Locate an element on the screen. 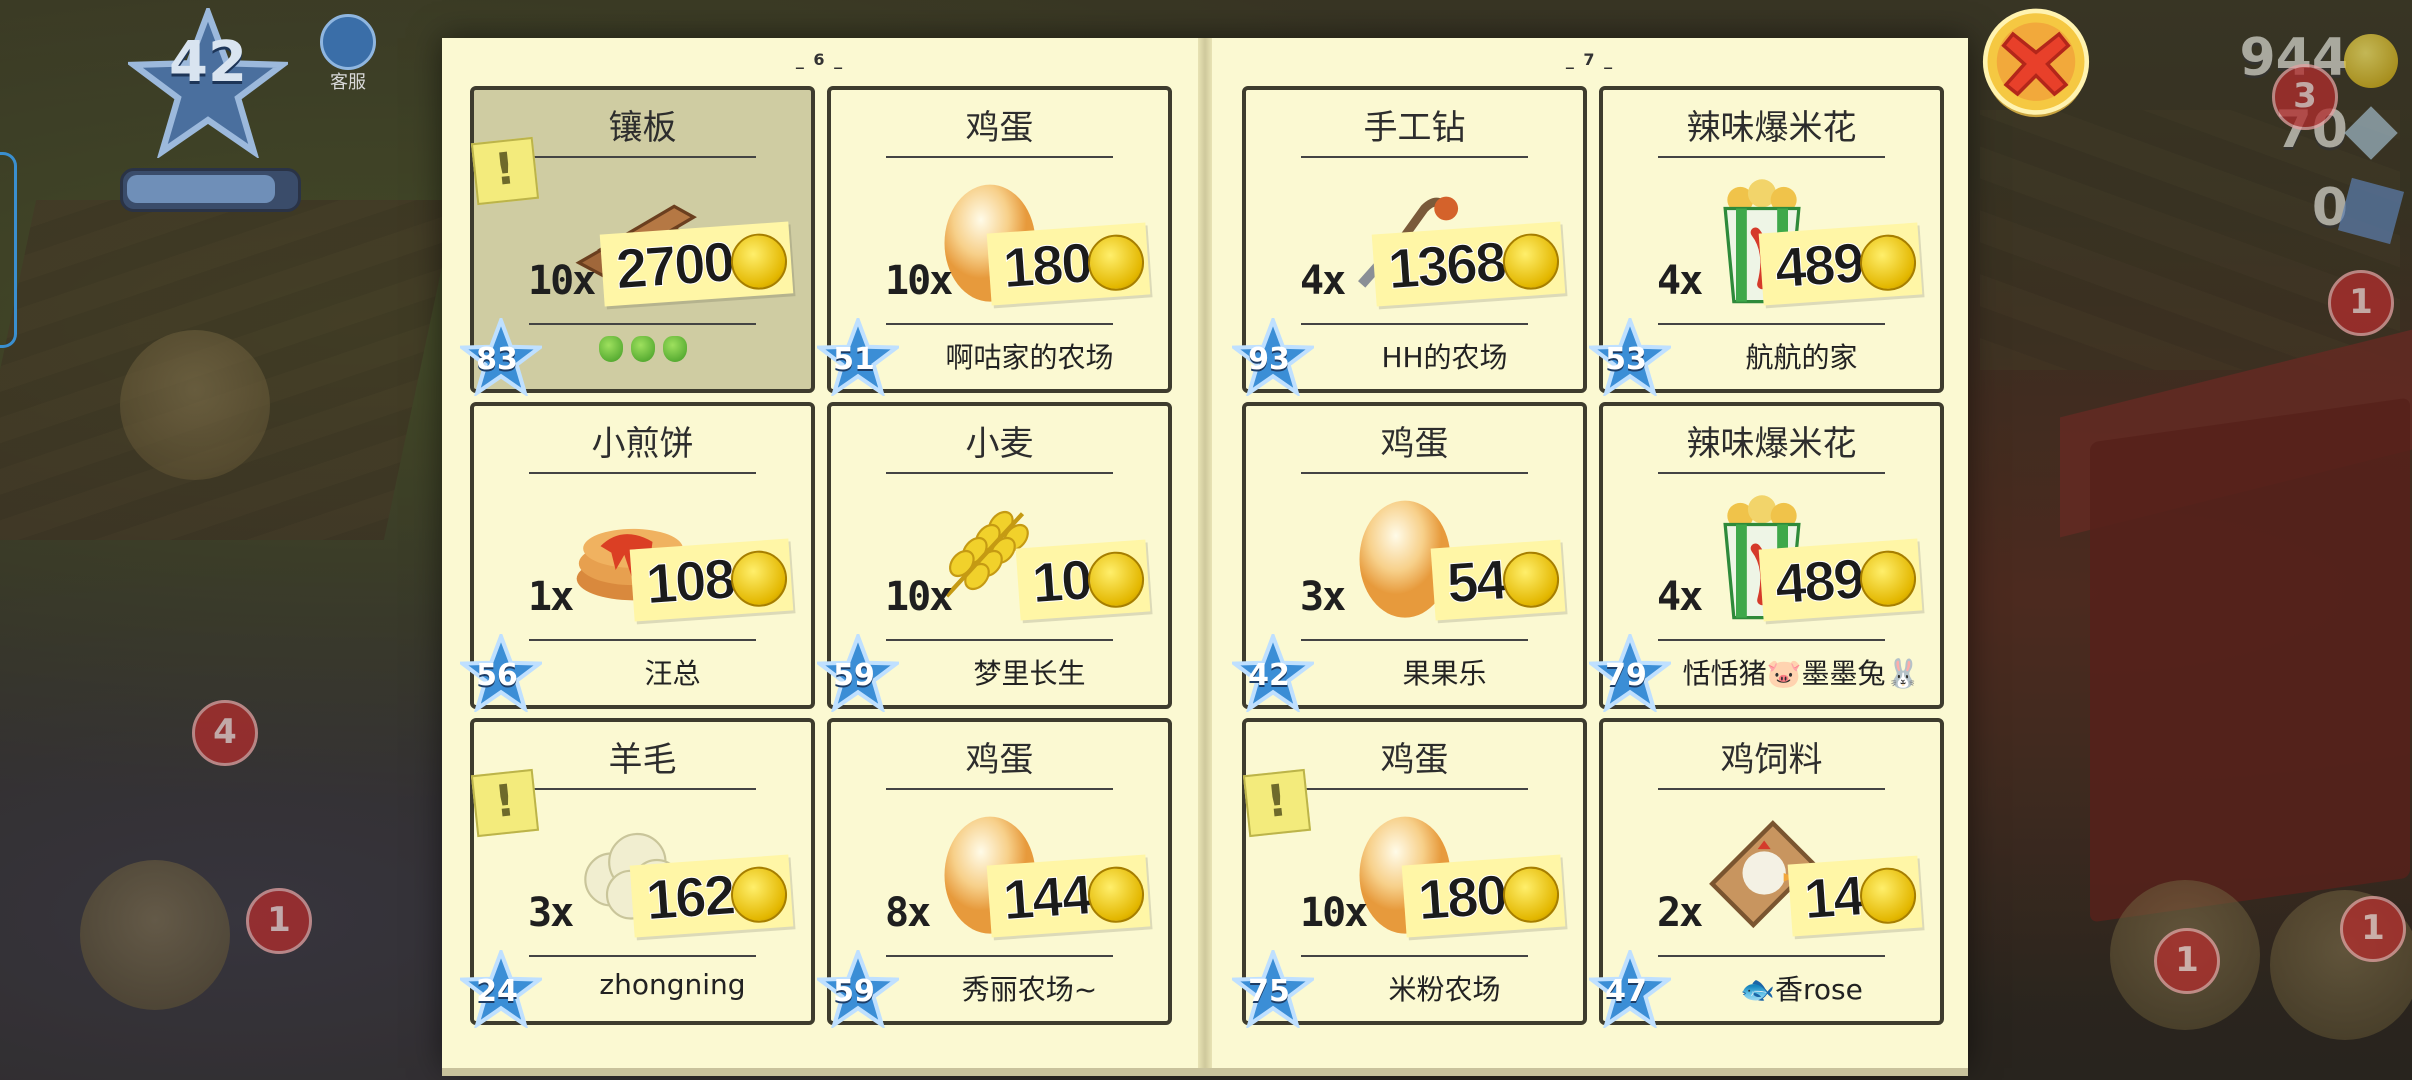 This screenshot has width=2412, height=1080. seller-level: 53 is located at coordinates (1626, 359).